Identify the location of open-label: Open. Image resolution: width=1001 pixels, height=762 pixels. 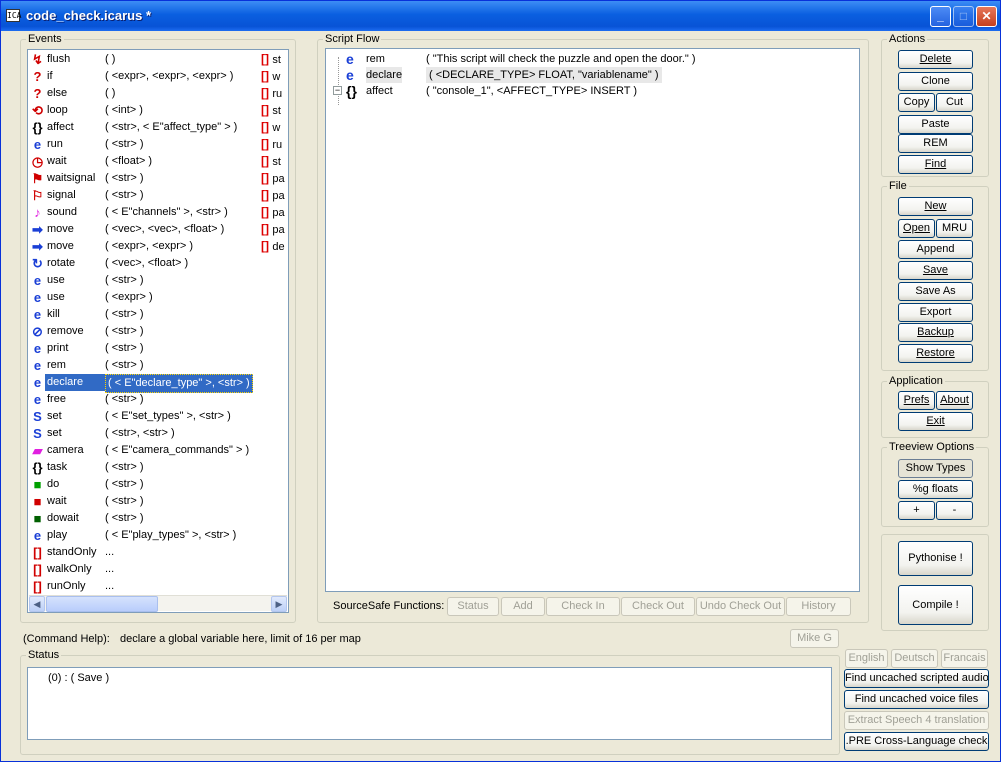
(916, 228).